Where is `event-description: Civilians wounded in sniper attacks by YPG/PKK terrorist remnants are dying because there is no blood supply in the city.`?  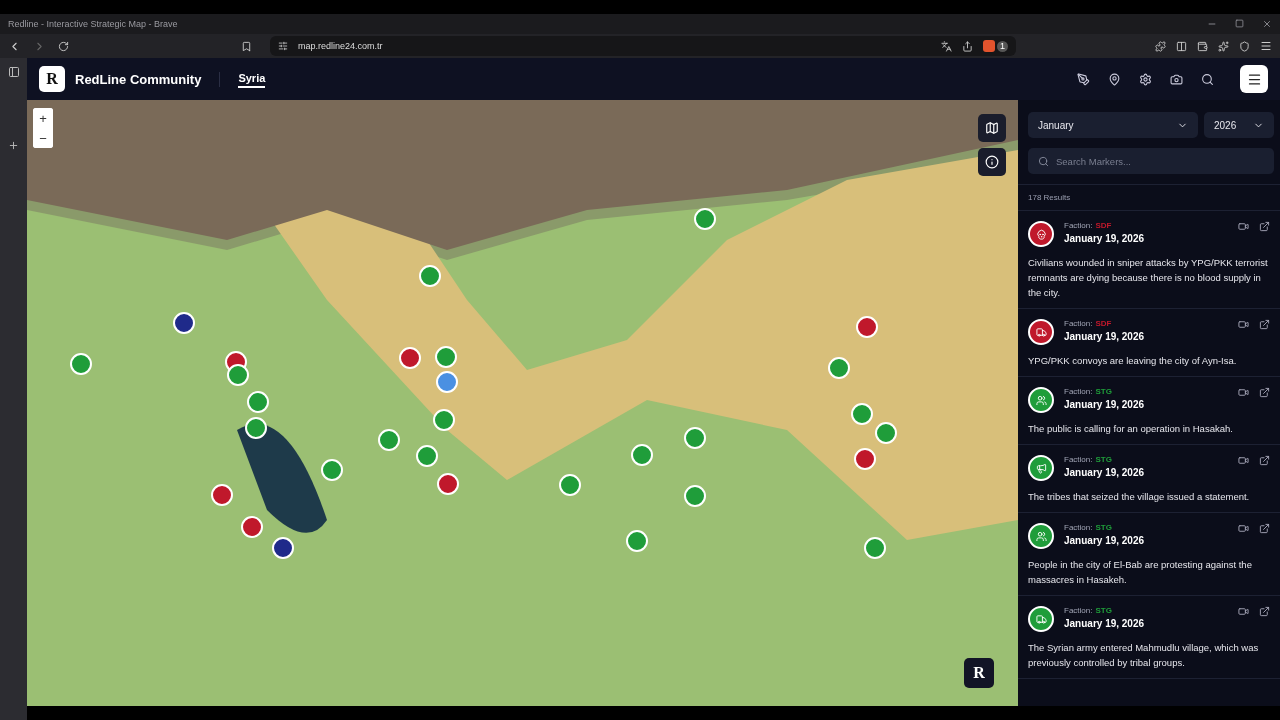
event-description: Civilians wounded in sniper attacks by YPG/PKK terrorist remnants are dying because there is no blood supply in the city. is located at coordinates (1148, 278).